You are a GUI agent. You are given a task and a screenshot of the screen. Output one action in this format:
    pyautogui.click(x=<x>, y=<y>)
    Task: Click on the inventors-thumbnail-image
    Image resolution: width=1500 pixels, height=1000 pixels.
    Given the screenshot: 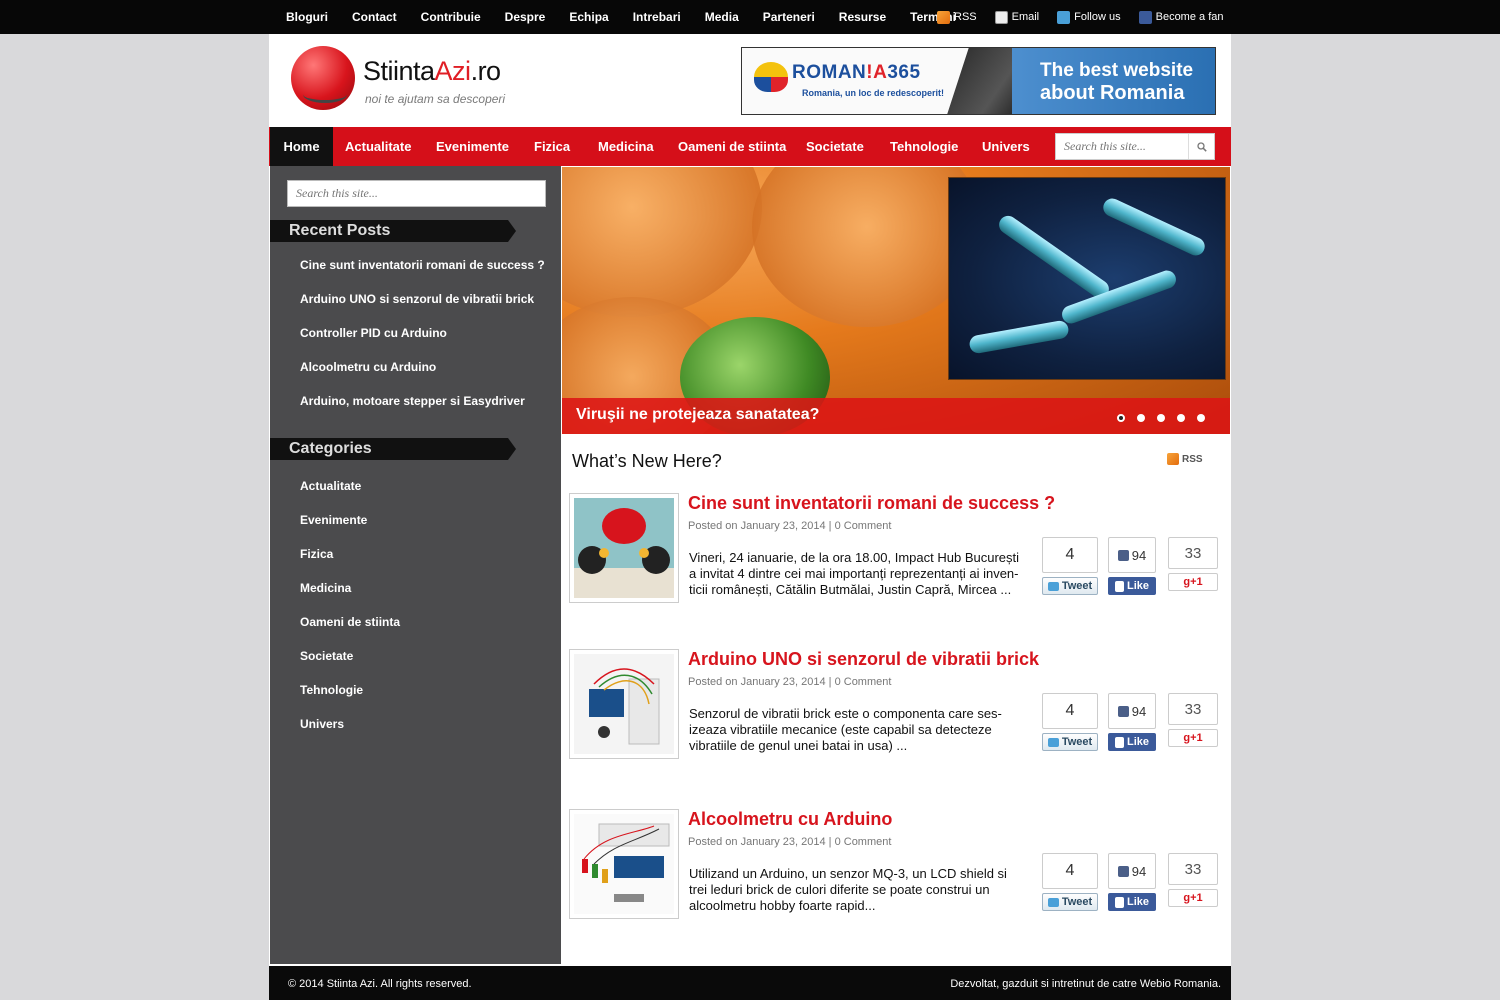 What is the action you would take?
    pyautogui.click(x=624, y=548)
    